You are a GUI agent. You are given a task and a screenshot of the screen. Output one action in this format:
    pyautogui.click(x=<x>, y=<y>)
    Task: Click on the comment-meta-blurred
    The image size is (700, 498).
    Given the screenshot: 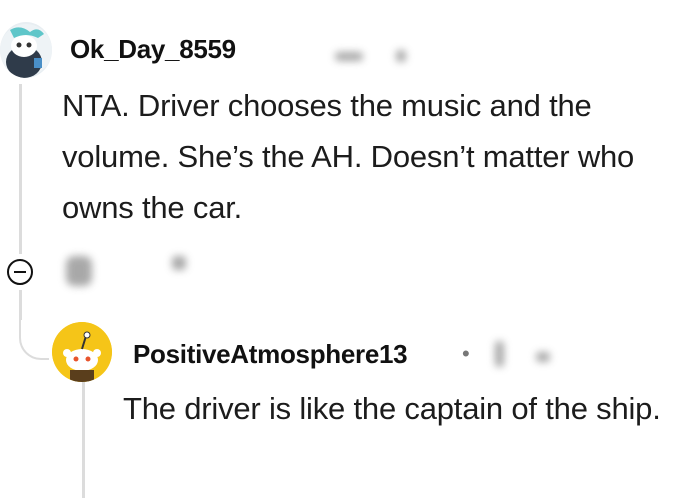 What is the action you would take?
    pyautogui.click(x=349, y=56)
    